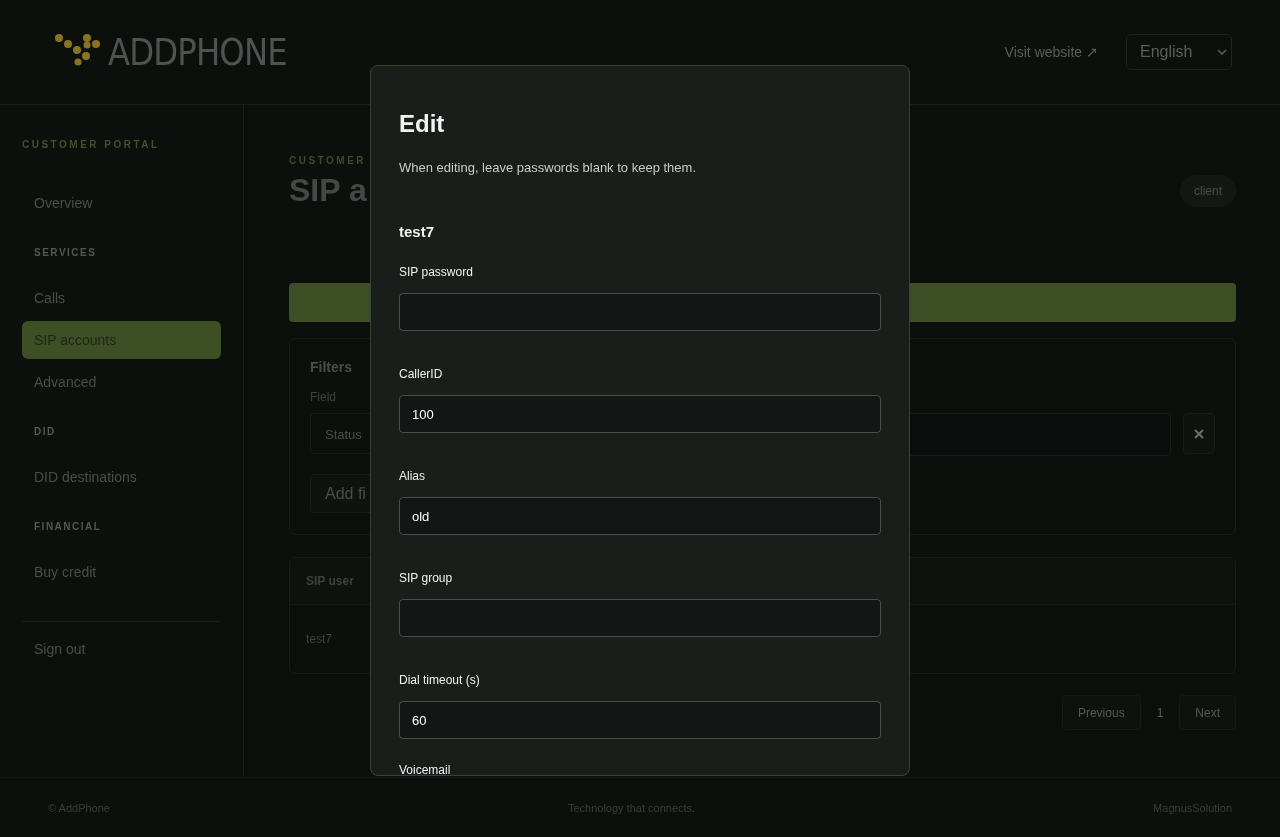 This screenshot has width=1280, height=837. Describe the element at coordinates (121, 572) in the screenshot. I see `sidebar-item: Buy credit` at that location.